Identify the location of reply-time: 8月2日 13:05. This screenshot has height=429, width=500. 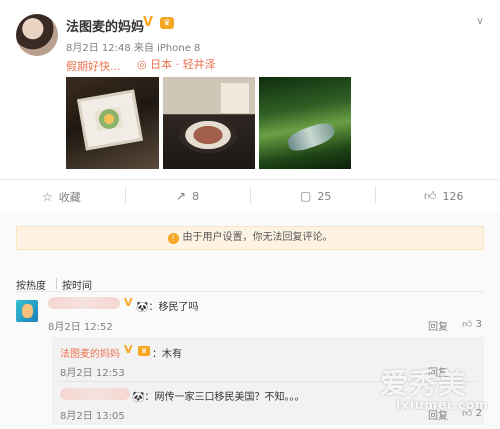
(92, 416).